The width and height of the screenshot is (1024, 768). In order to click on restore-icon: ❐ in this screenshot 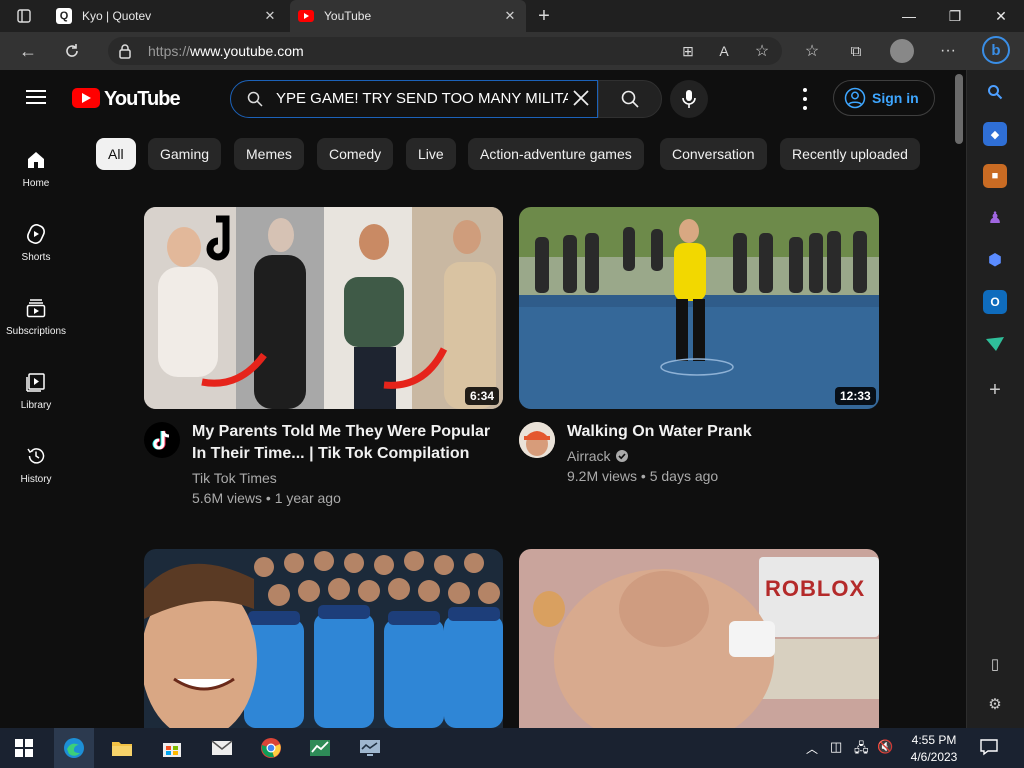, I will do `click(955, 16)`.